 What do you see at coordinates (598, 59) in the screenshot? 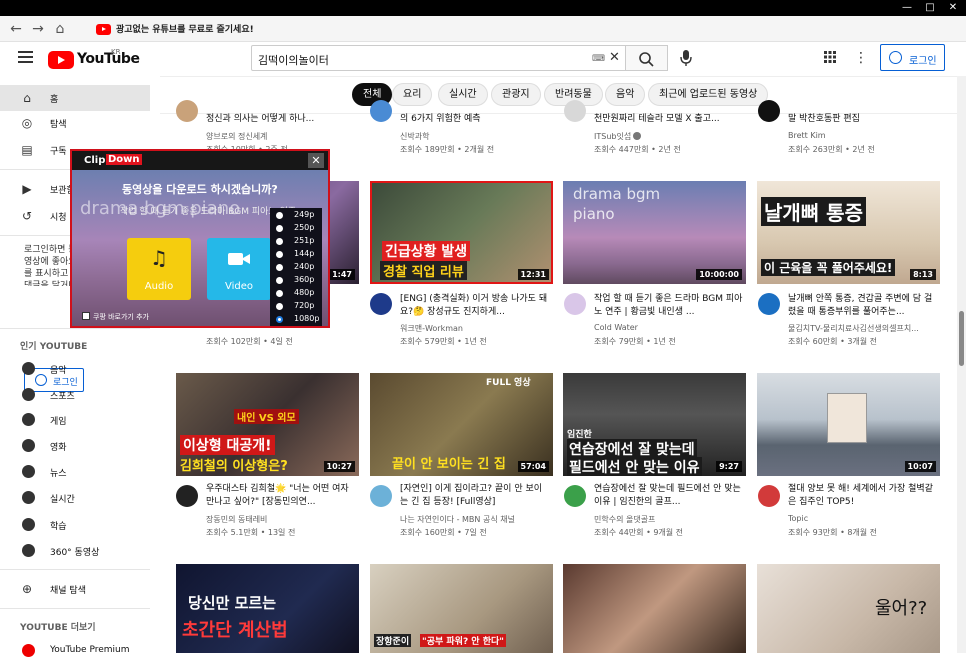
I see `keyboard-icon: ⌨` at bounding box center [598, 59].